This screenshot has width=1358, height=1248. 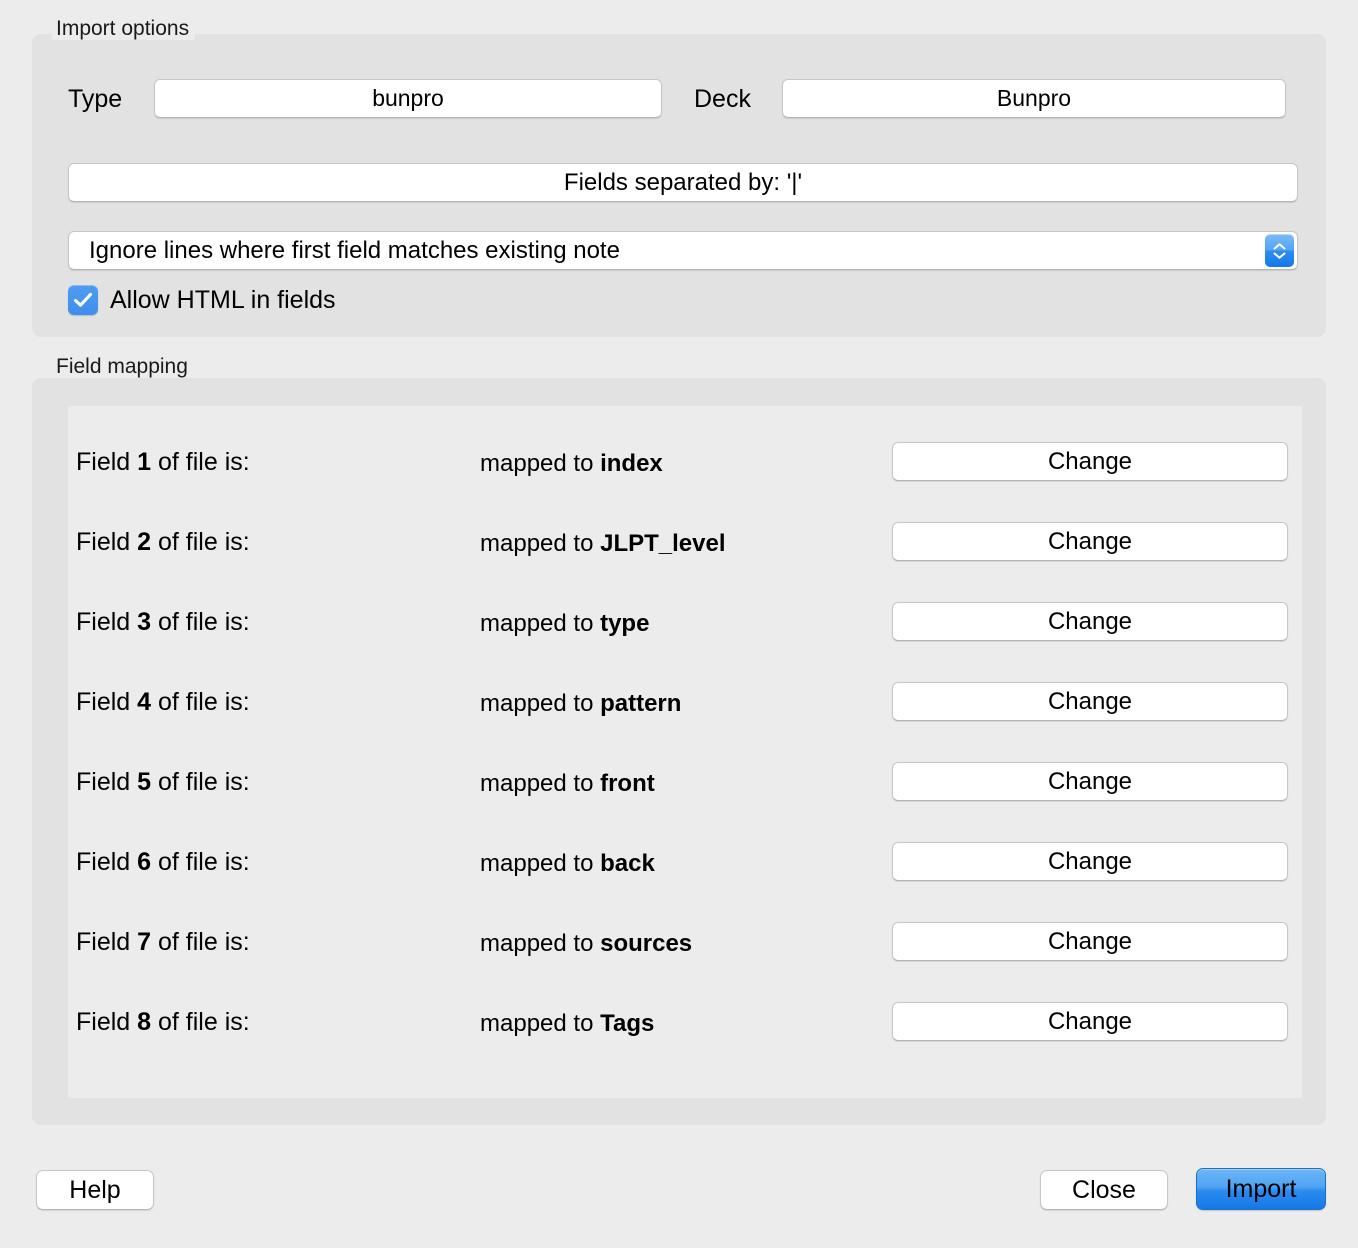 I want to click on check-icon, so click(x=83, y=299).